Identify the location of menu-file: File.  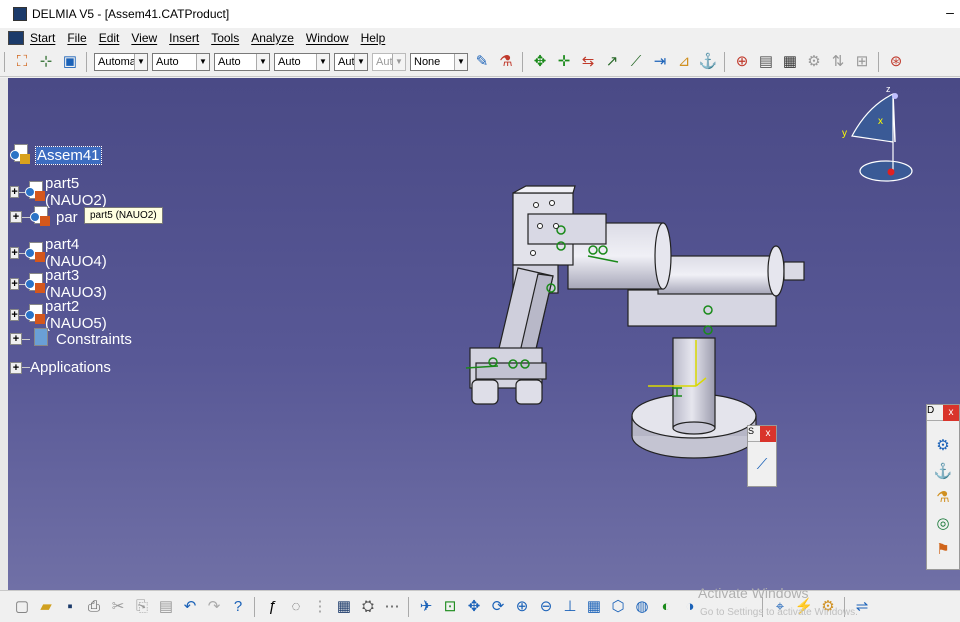
(76, 38).